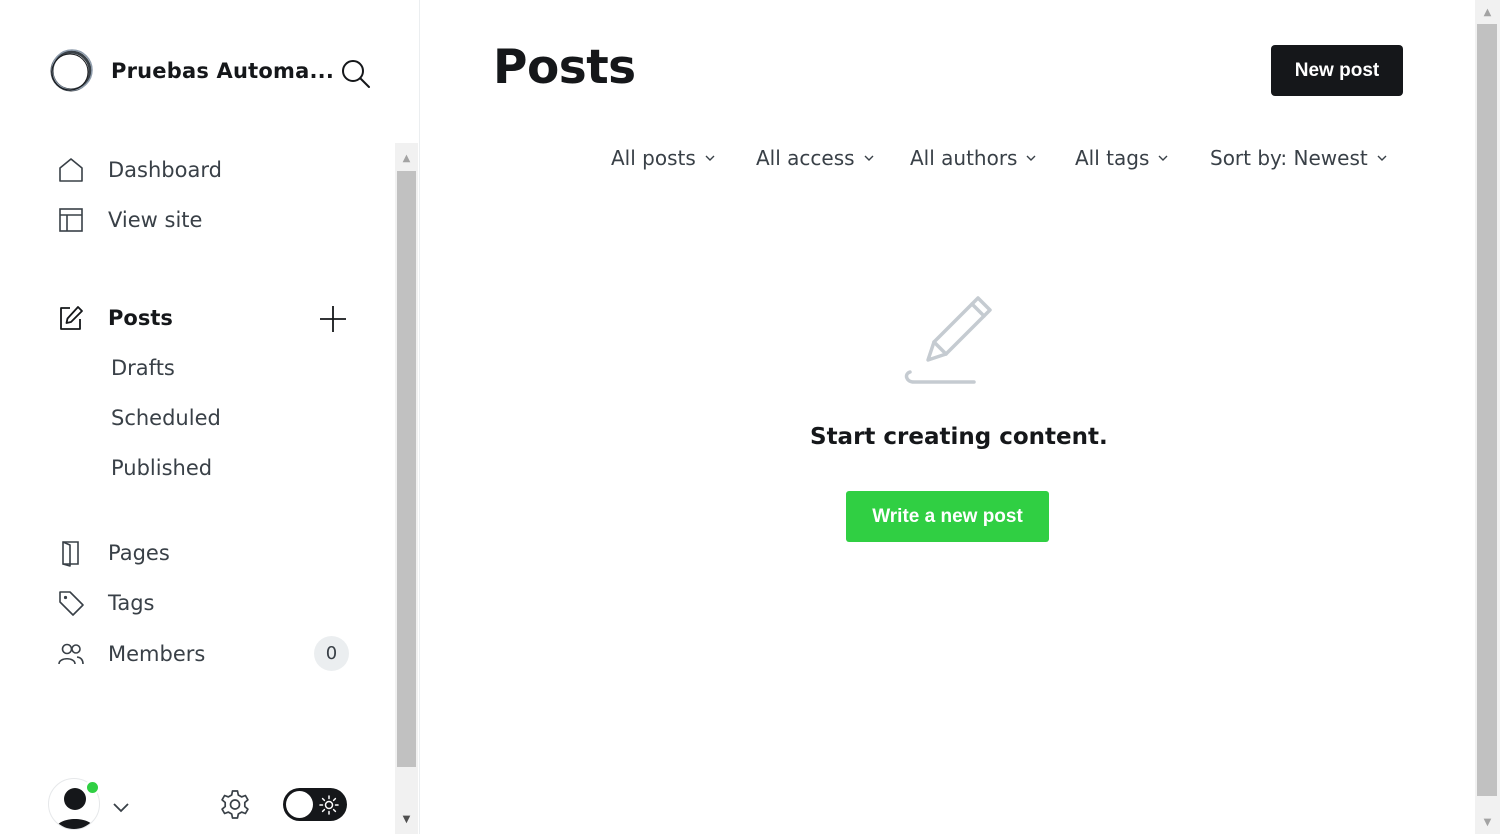 The image size is (1500, 834). I want to click on sidebar-item-label: View site, so click(155, 220).